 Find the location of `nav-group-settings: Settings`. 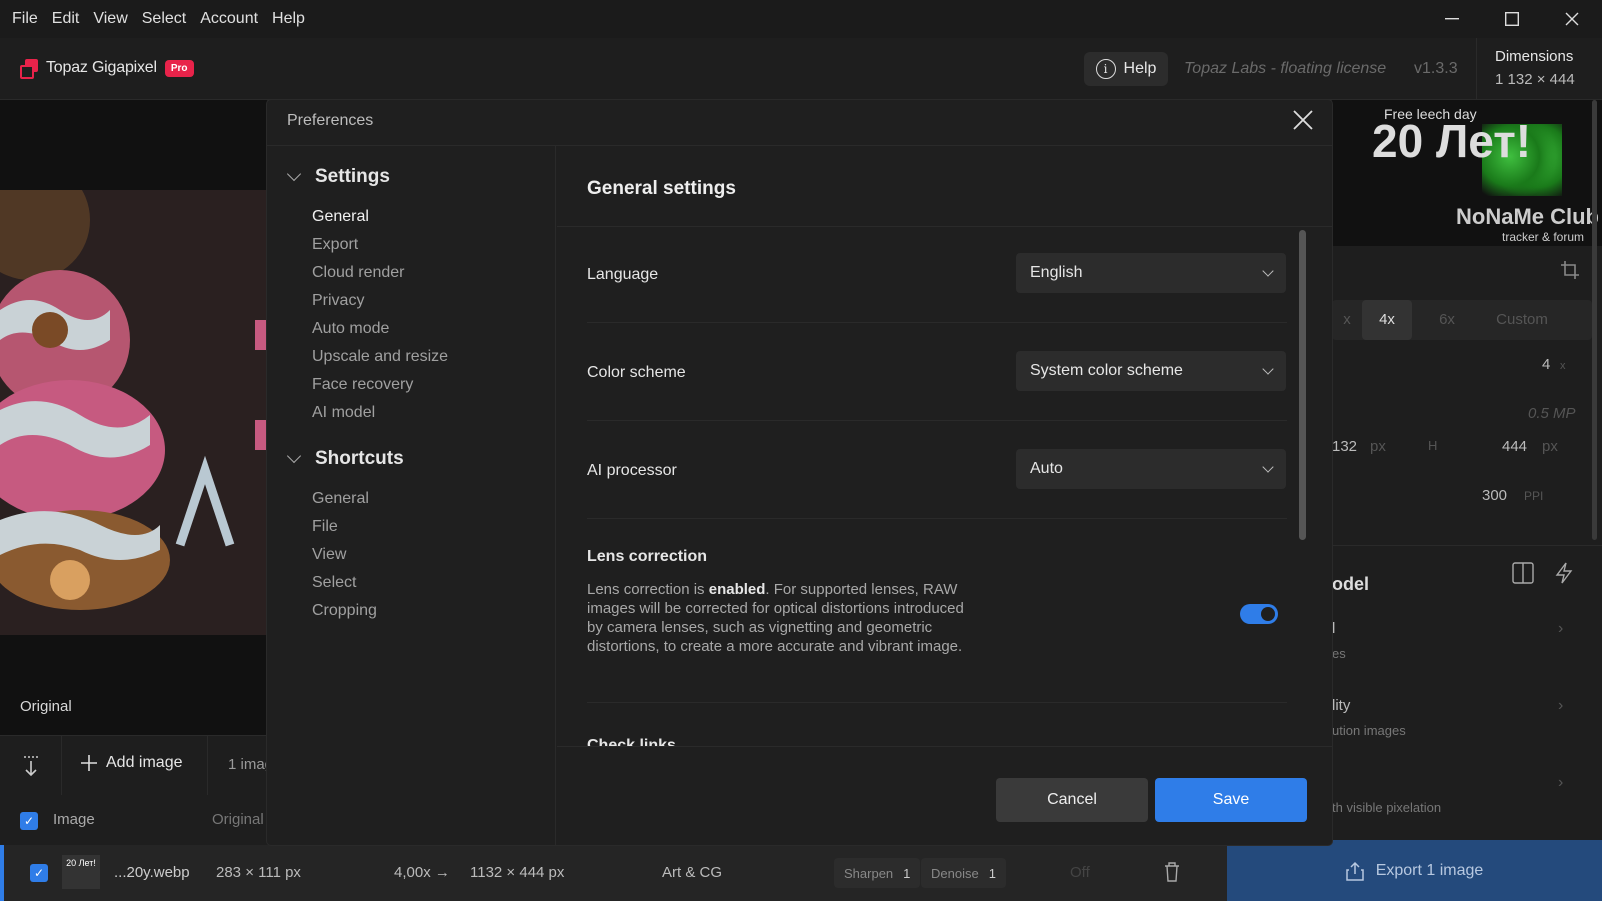

nav-group-settings: Settings is located at coordinates (338, 177).